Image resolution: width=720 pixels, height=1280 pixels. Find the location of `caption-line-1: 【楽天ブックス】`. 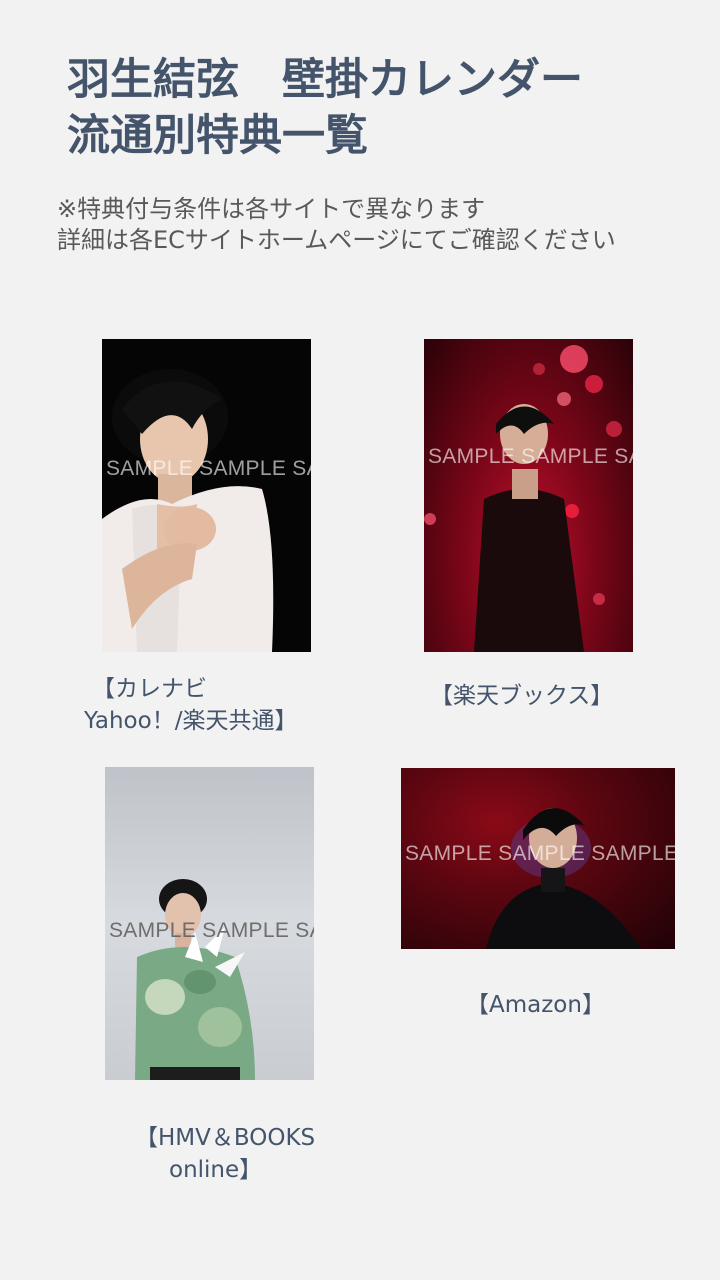

caption-line-1: 【楽天ブックス】 is located at coordinates (522, 696).